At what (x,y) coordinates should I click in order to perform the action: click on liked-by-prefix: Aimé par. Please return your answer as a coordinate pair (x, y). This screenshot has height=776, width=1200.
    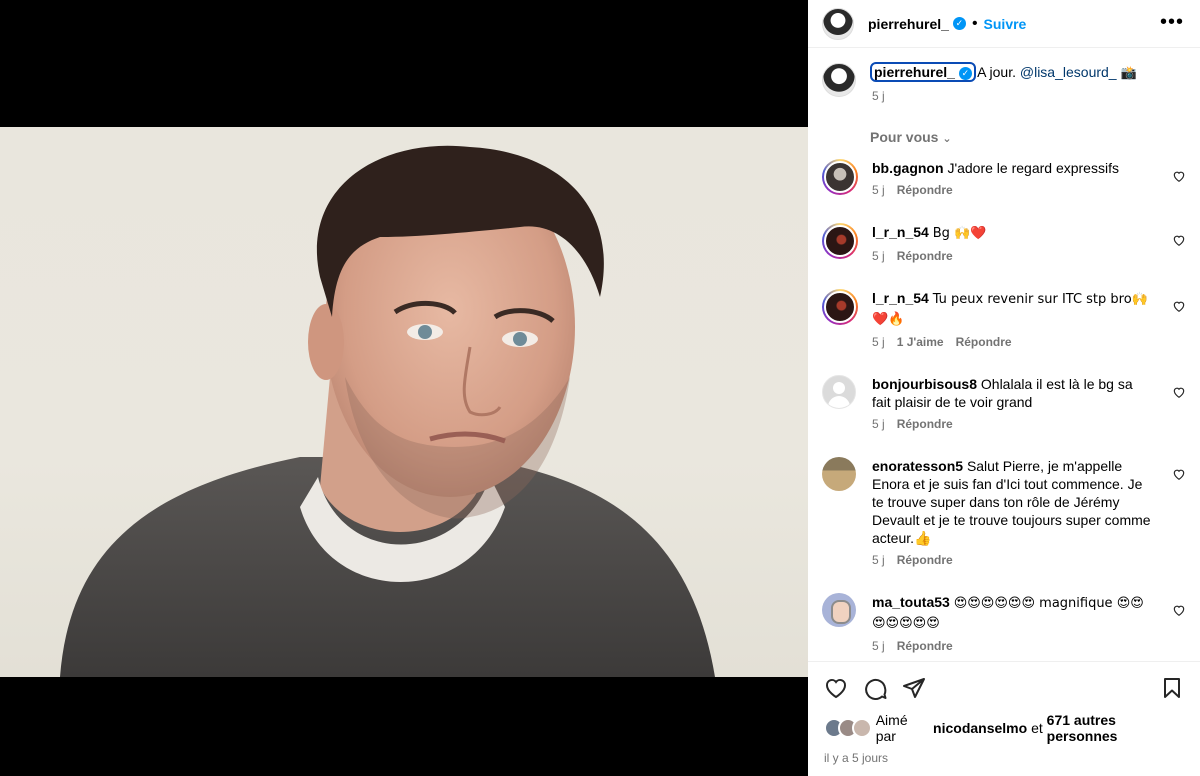
    Looking at the image, I should click on (891, 728).